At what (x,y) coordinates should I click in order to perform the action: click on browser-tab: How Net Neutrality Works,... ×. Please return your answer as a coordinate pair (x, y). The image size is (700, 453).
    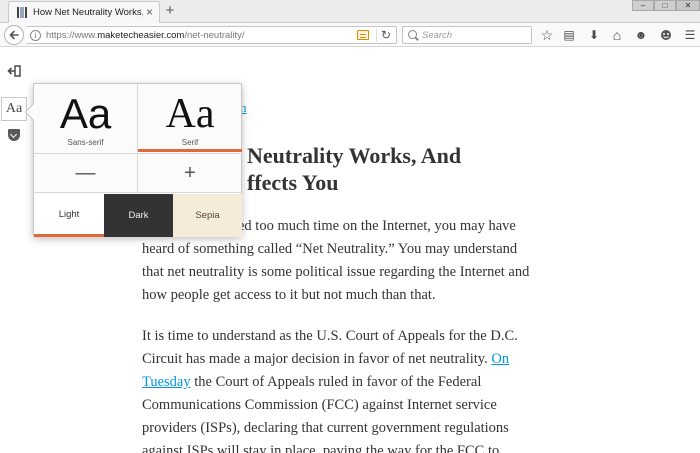
    Looking at the image, I should click on (84, 12).